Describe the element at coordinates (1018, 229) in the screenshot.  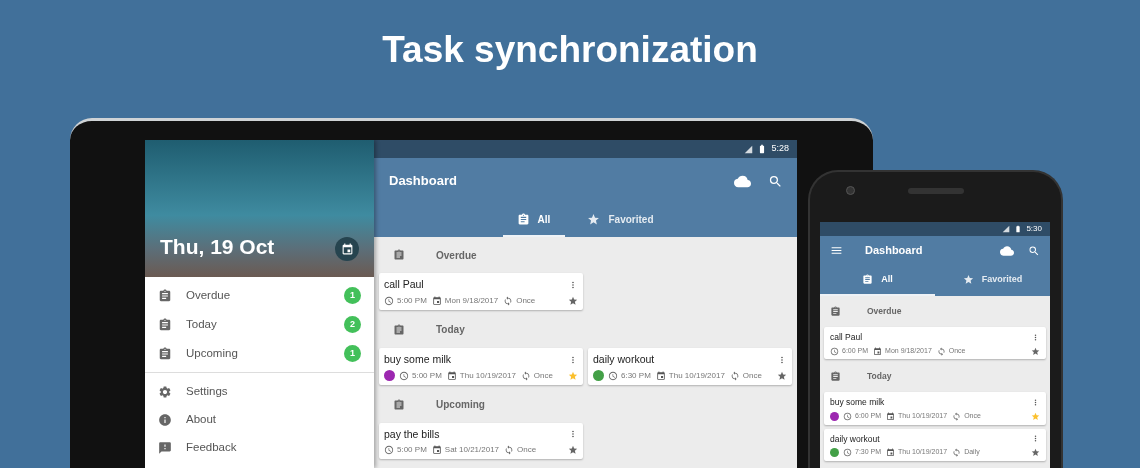
I see `battery-icon` at that location.